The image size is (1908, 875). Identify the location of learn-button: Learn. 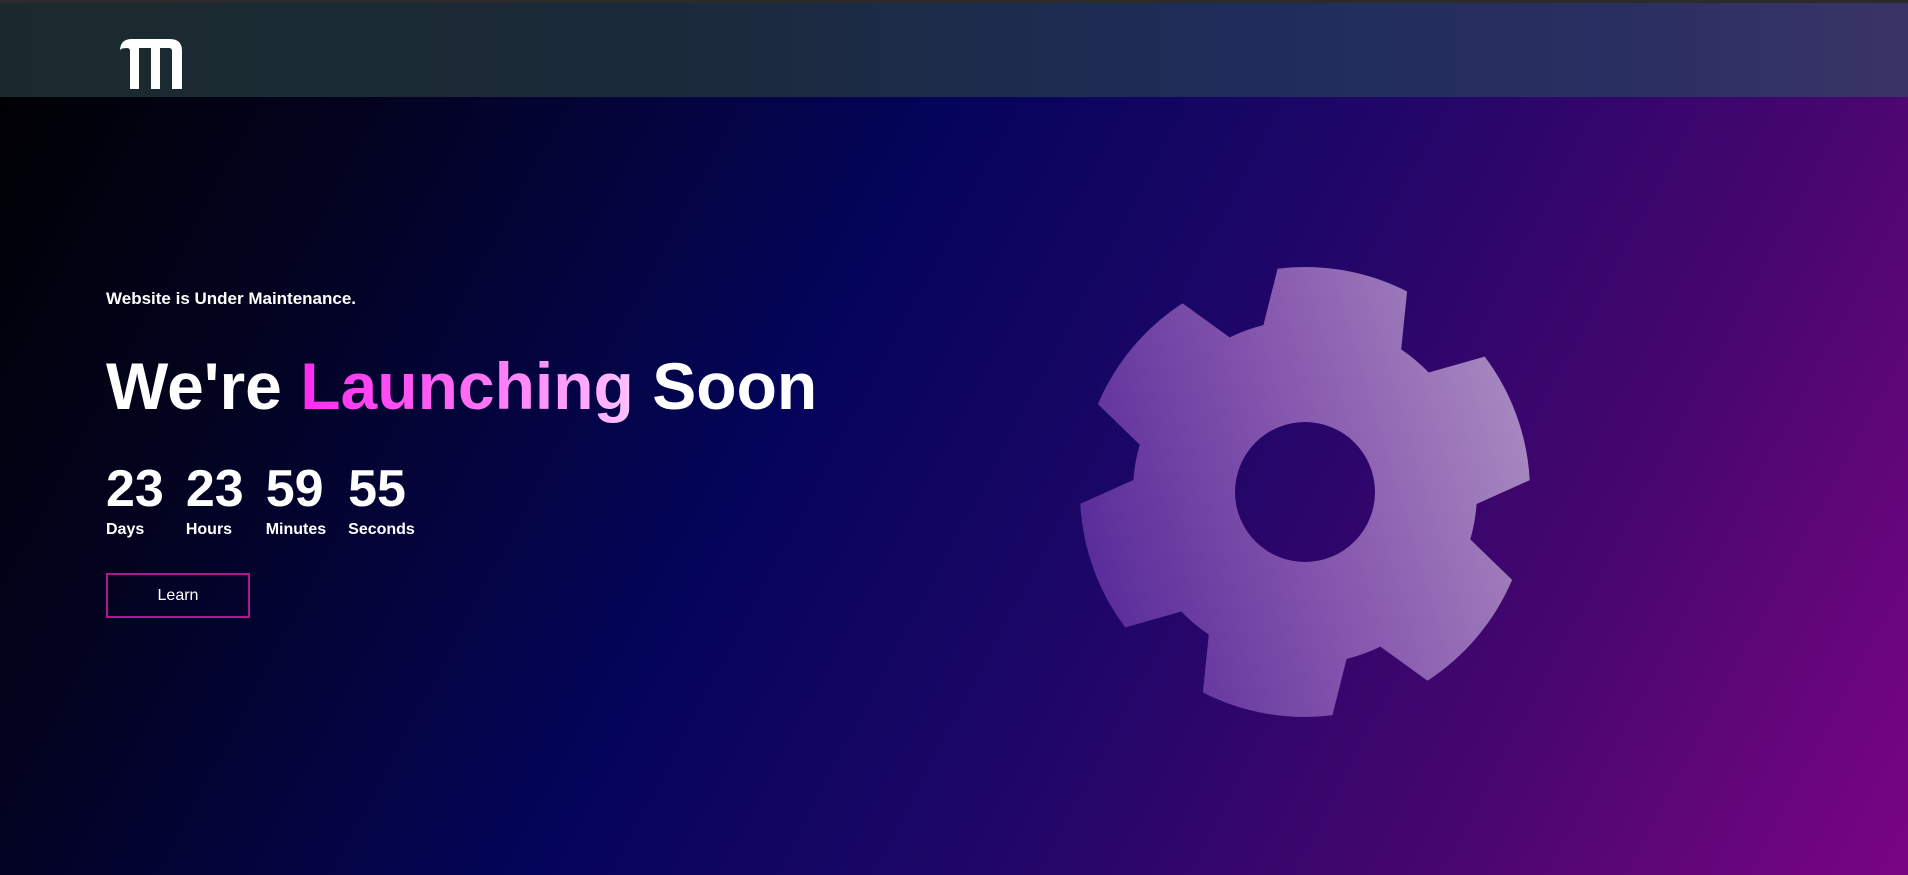
(178, 595).